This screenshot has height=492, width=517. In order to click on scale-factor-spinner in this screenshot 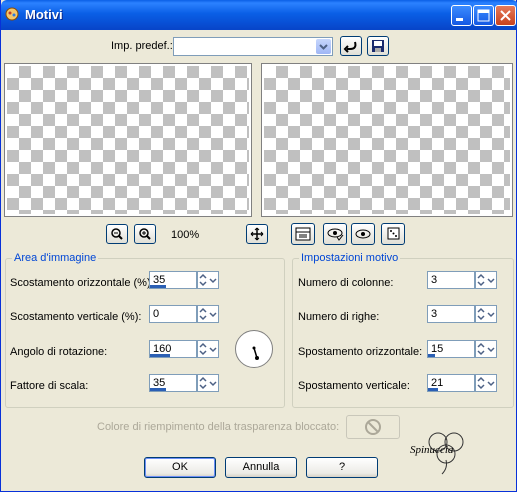, I will do `click(208, 383)`.